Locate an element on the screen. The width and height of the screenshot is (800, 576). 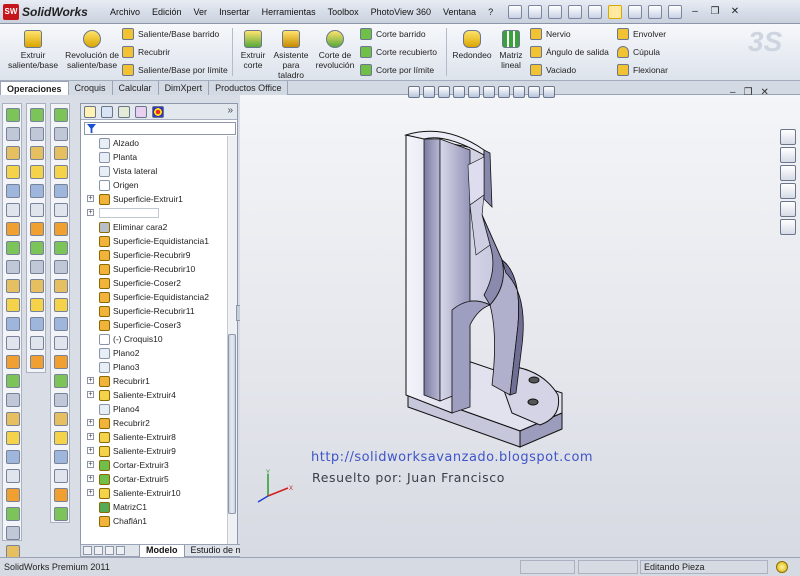
display-manager-tab-icon is located at coordinates (158, 112).